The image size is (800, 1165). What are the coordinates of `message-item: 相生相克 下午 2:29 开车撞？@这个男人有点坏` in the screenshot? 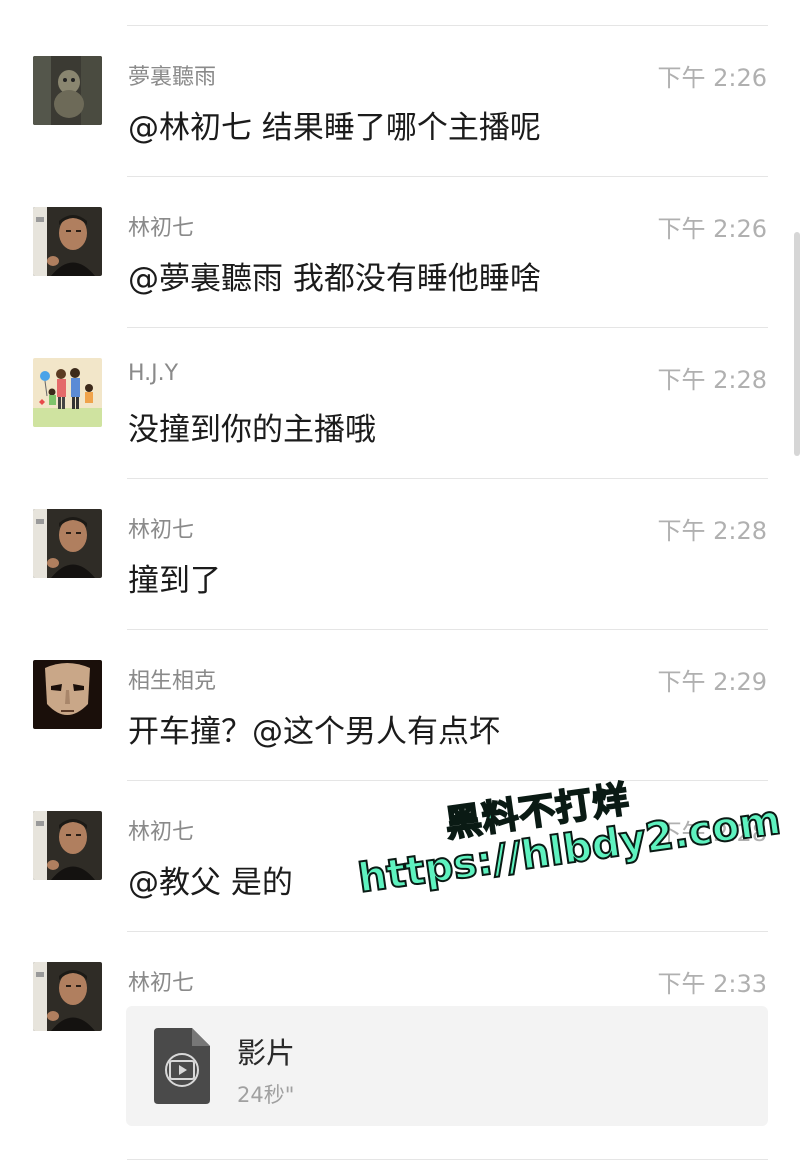 It's located at (400, 705).